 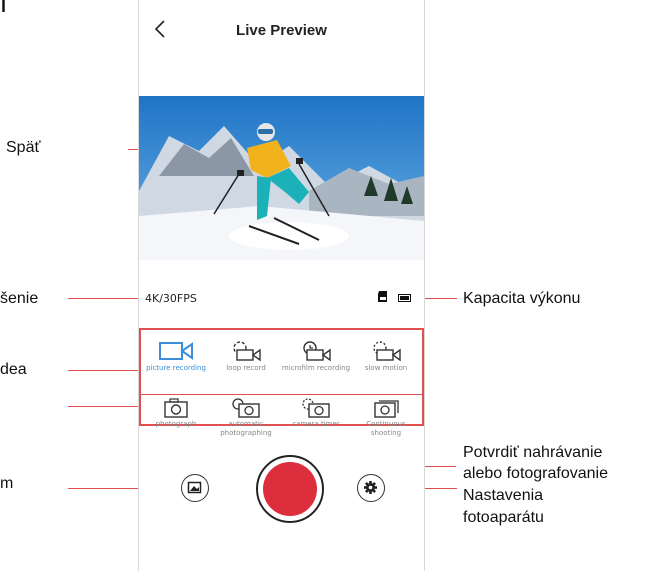 What do you see at coordinates (316, 424) in the screenshot?
I see `mode-label: camera timer` at bounding box center [316, 424].